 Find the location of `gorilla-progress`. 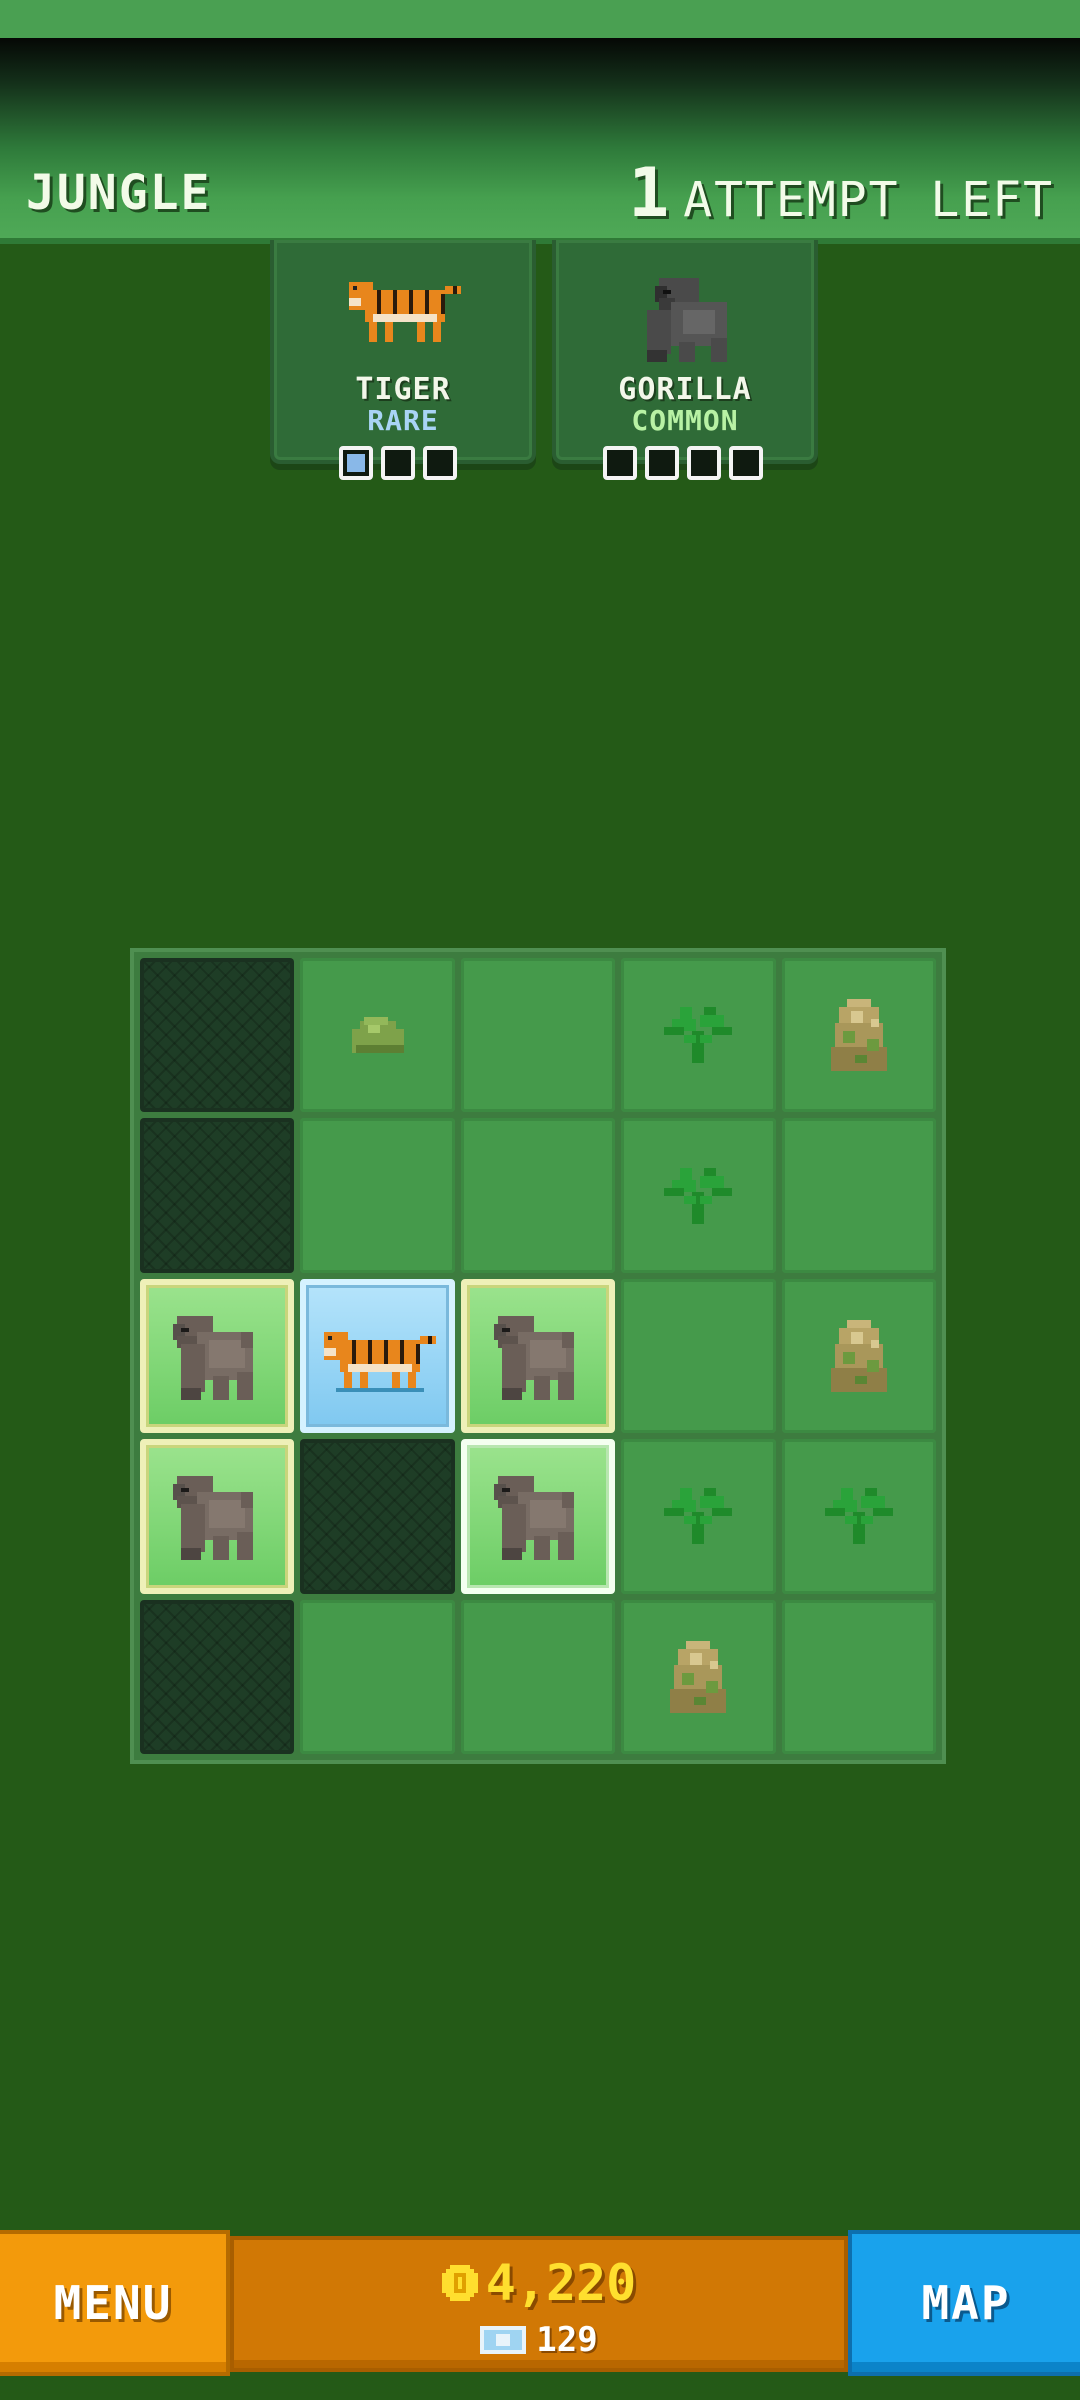

gorilla-progress is located at coordinates (683, 463).